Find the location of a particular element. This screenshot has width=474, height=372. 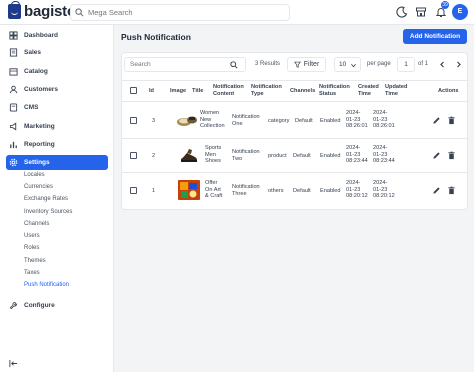

storefront-icon is located at coordinates (421, 12).